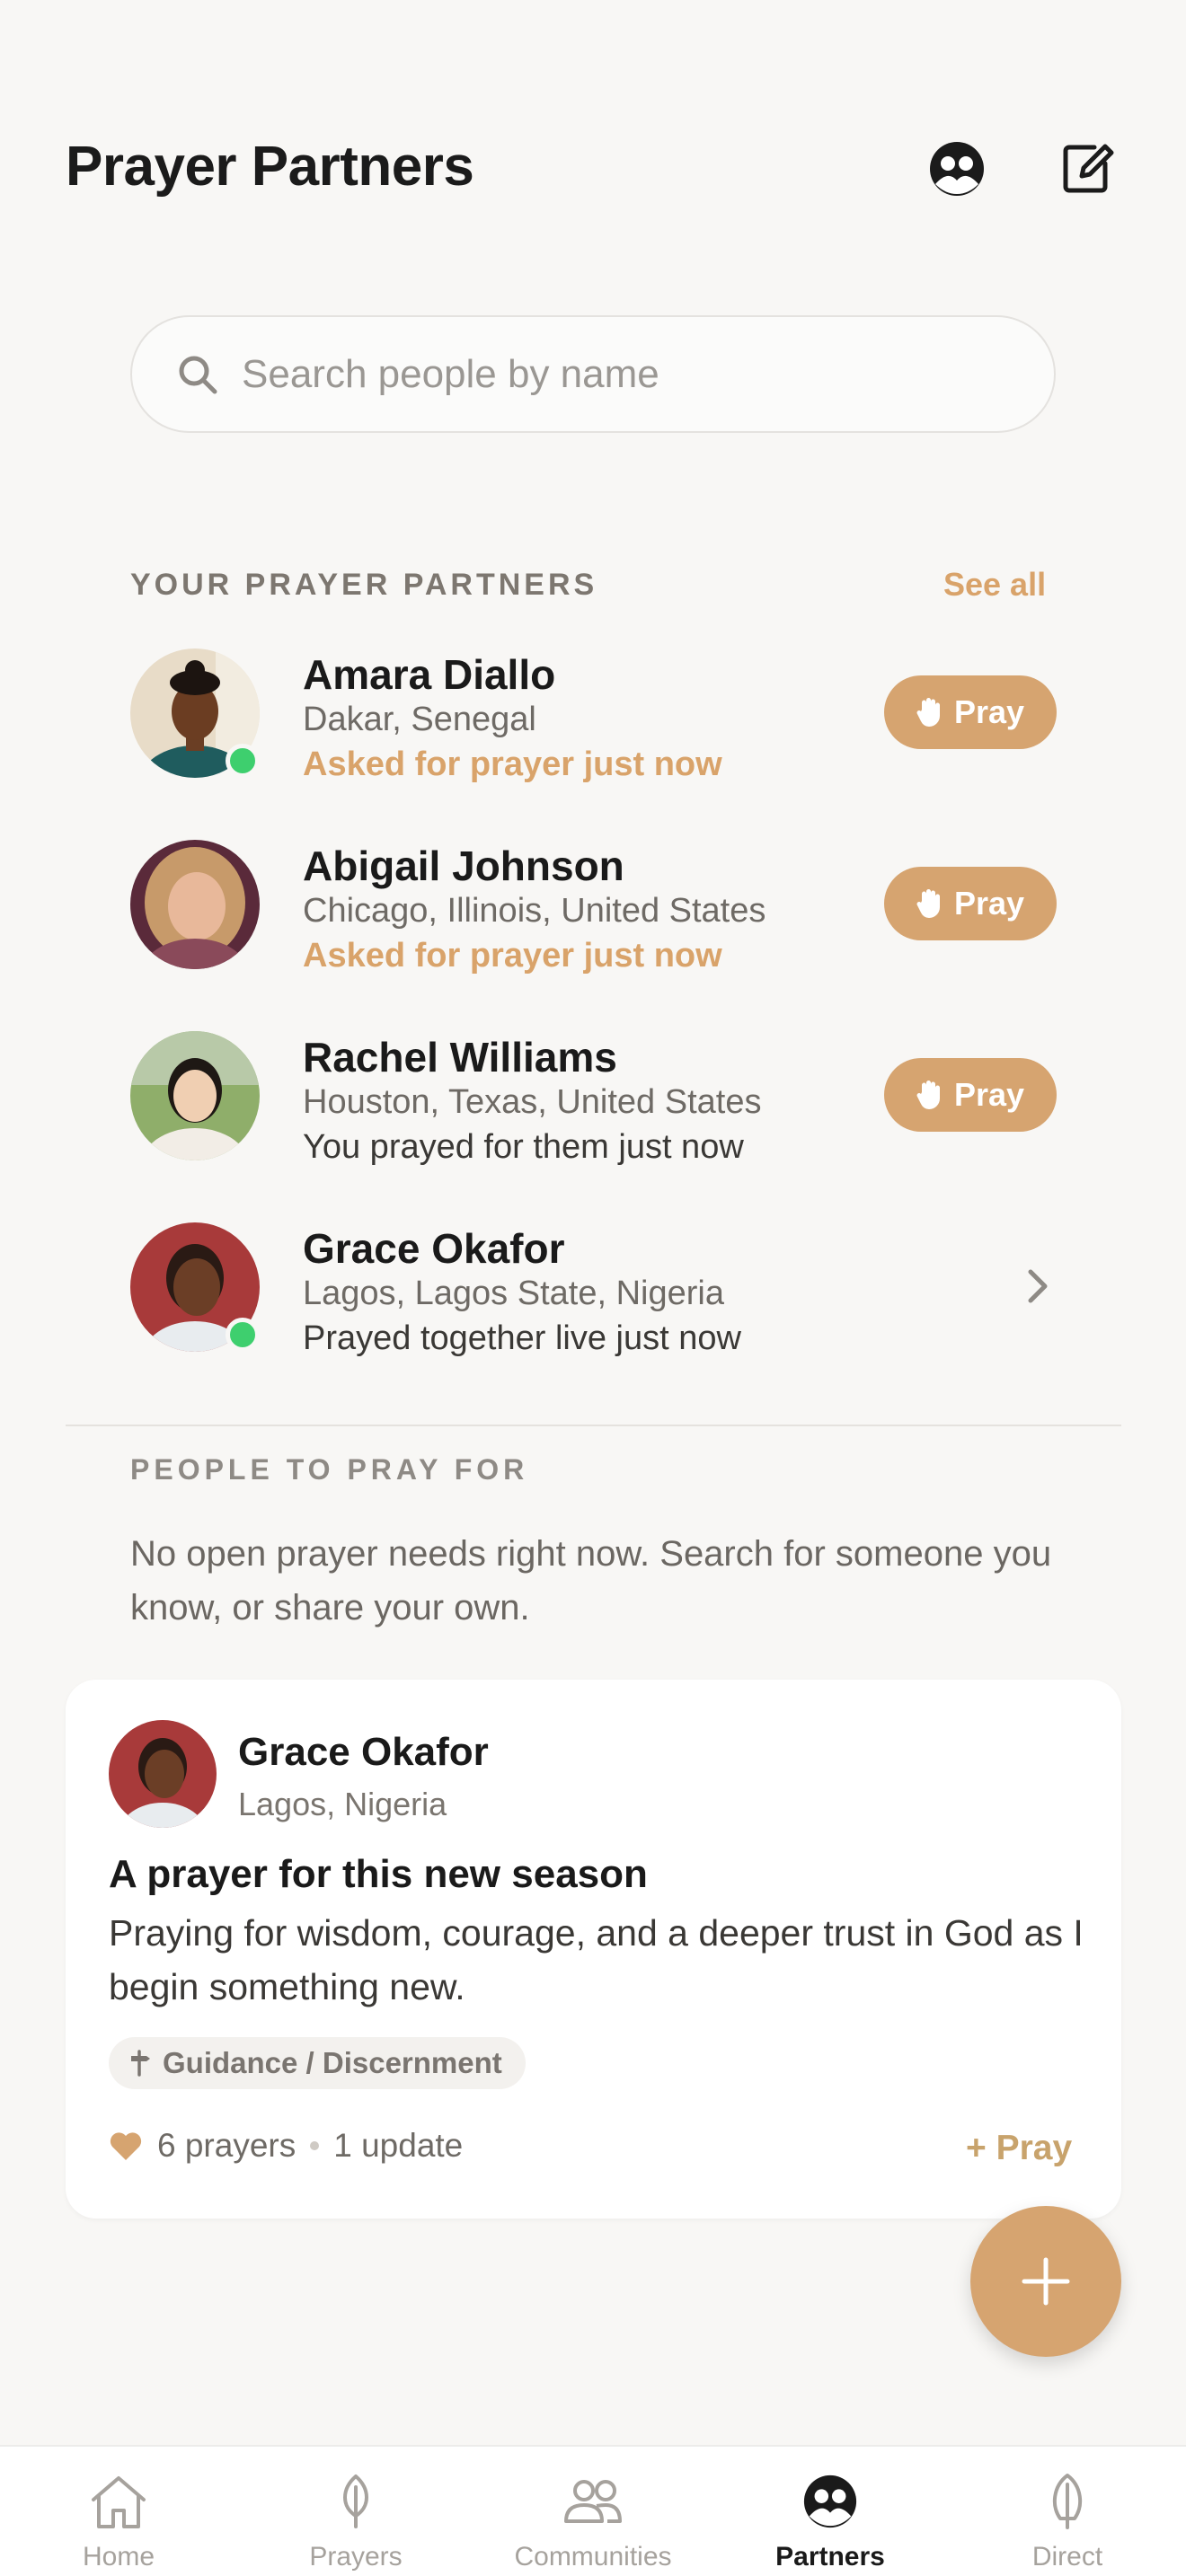 Image resolution: width=1186 pixels, height=2576 pixels. I want to click on partner-location: Lagos, Lagos State, Nigeria, so click(513, 1293).